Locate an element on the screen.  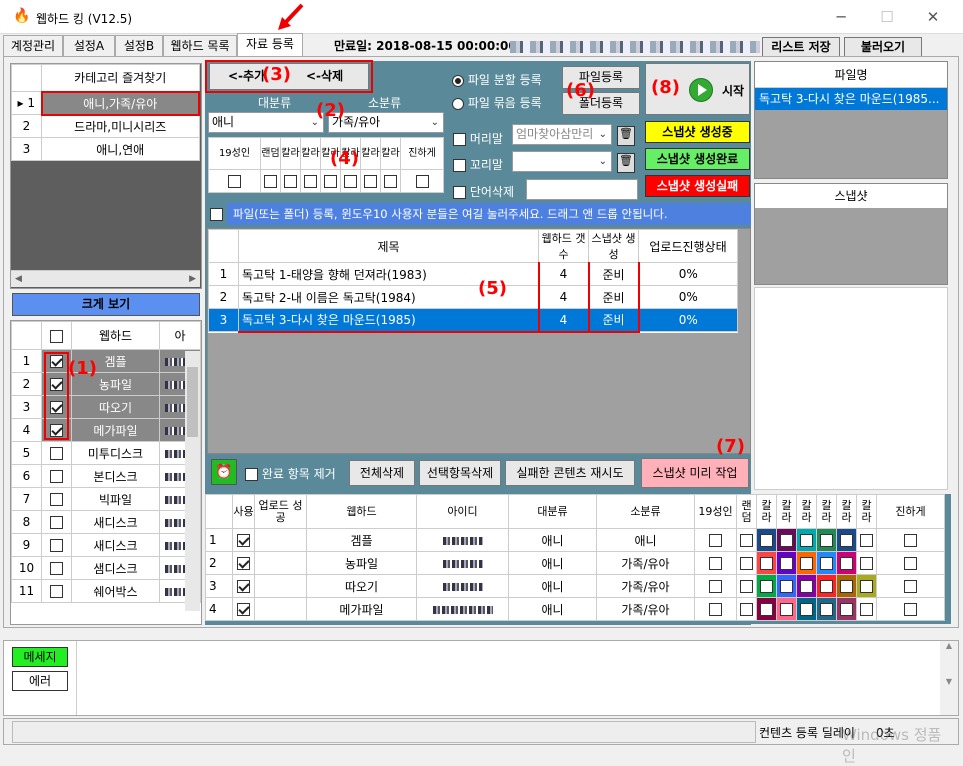
table-row: 1 독고탁 1-태양을 향해 던져라(1983) 4 준비 0% is located at coordinates (473, 274).